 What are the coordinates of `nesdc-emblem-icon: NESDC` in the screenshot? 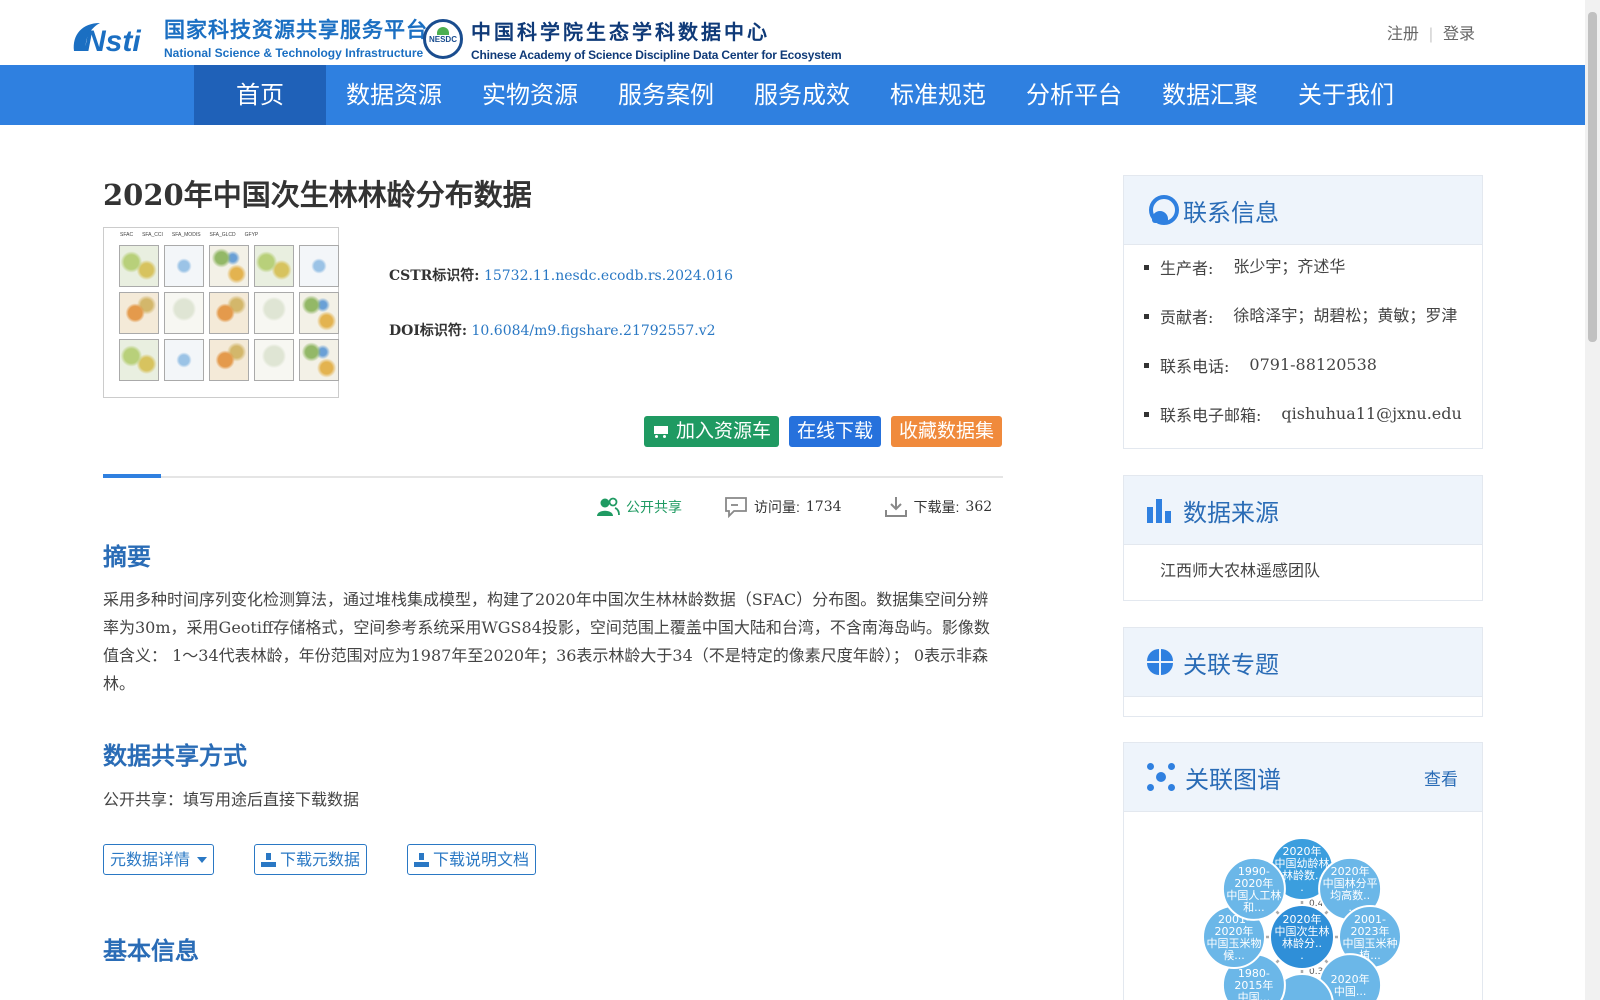 It's located at (443, 39).